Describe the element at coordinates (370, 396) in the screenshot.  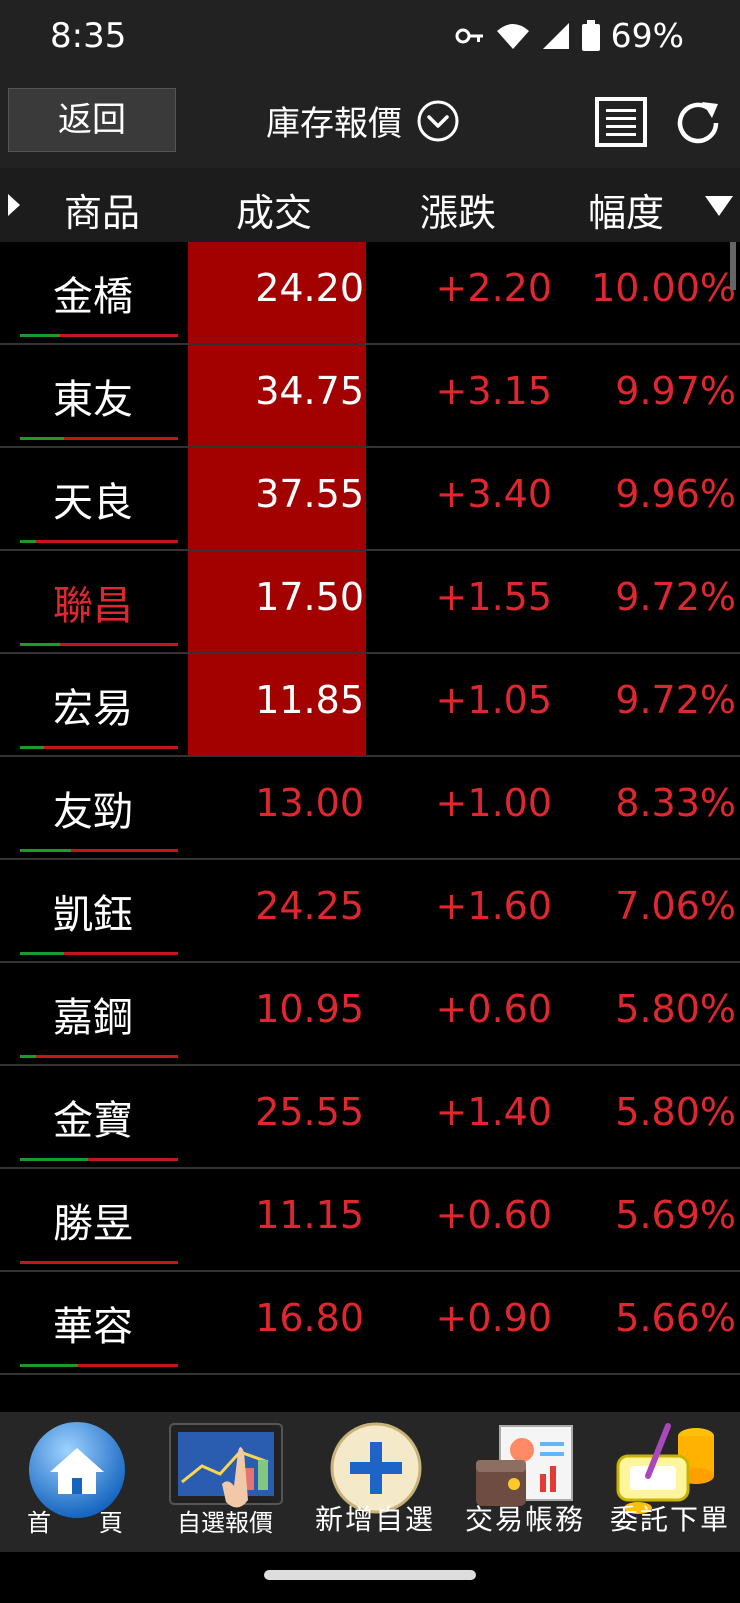
I see `quote-row: 東友 34.75 +3.15 9.97%` at that location.